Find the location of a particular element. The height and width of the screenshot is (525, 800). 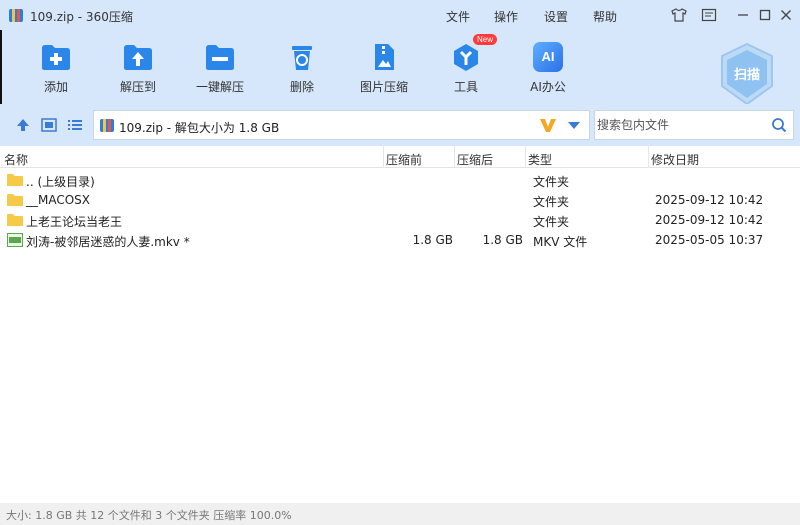

close-icon is located at coordinates (786, 15).